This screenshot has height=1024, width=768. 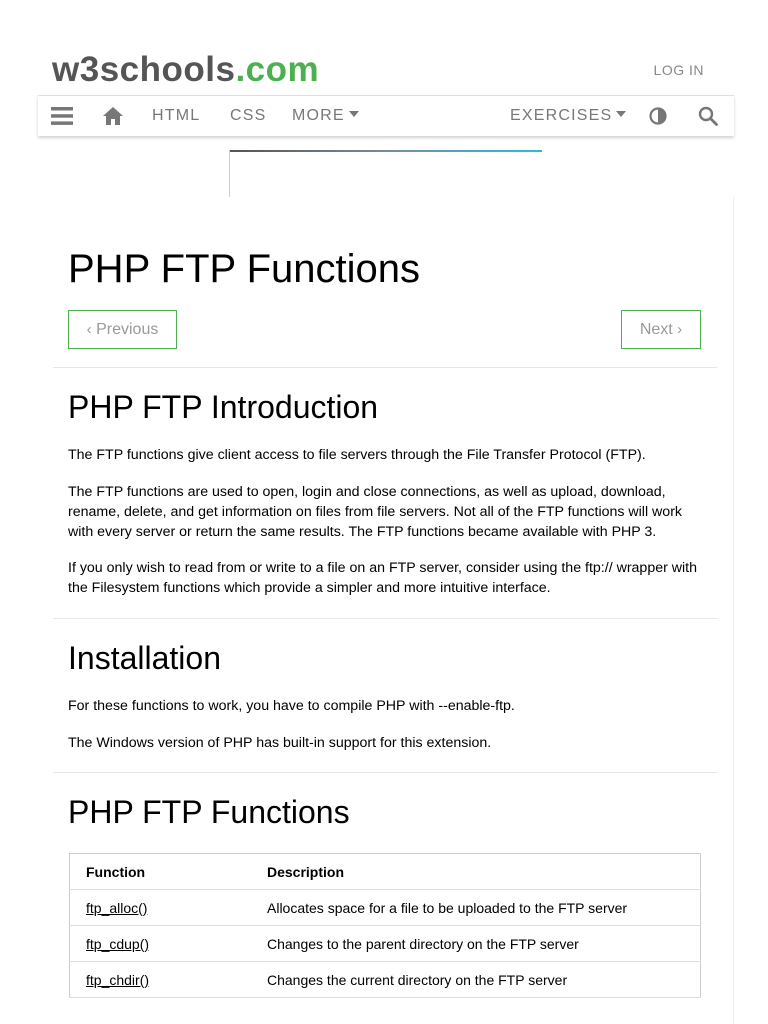 I want to click on column-header-function: Function, so click(x=160, y=871).